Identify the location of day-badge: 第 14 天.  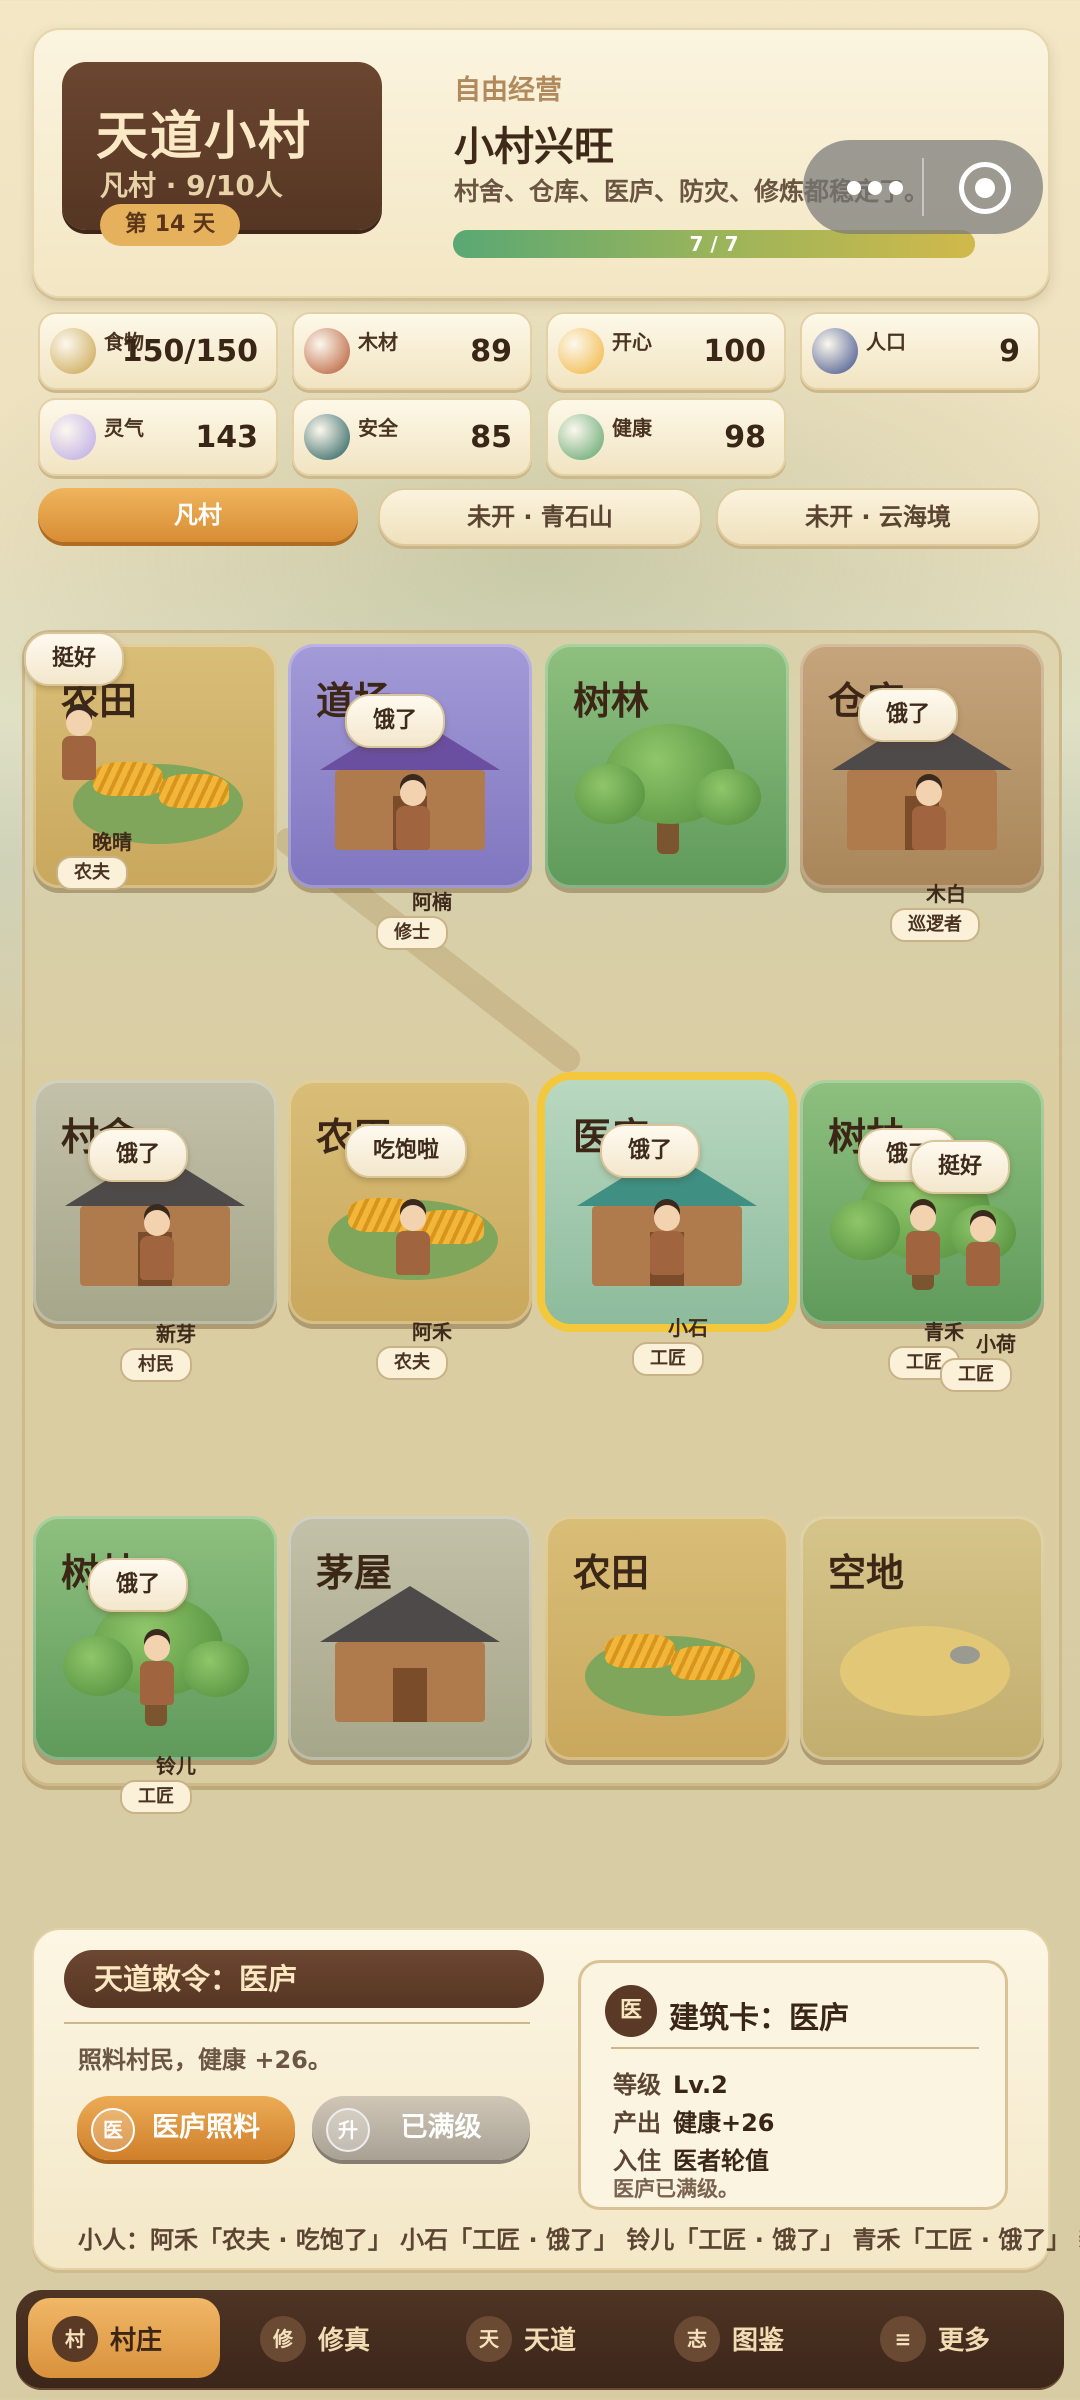
(170, 225).